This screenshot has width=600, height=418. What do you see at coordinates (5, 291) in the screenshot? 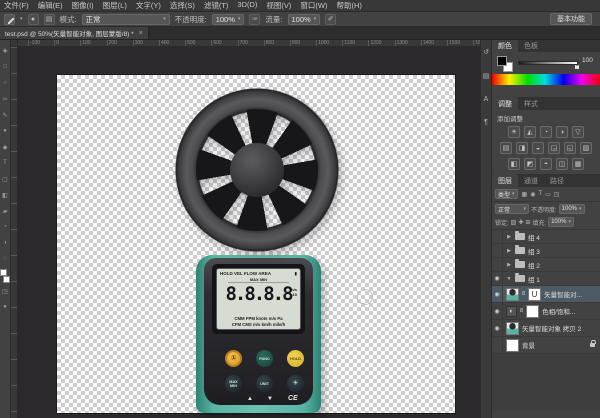
I see `tool-icon: ◳` at bounding box center [5, 291].